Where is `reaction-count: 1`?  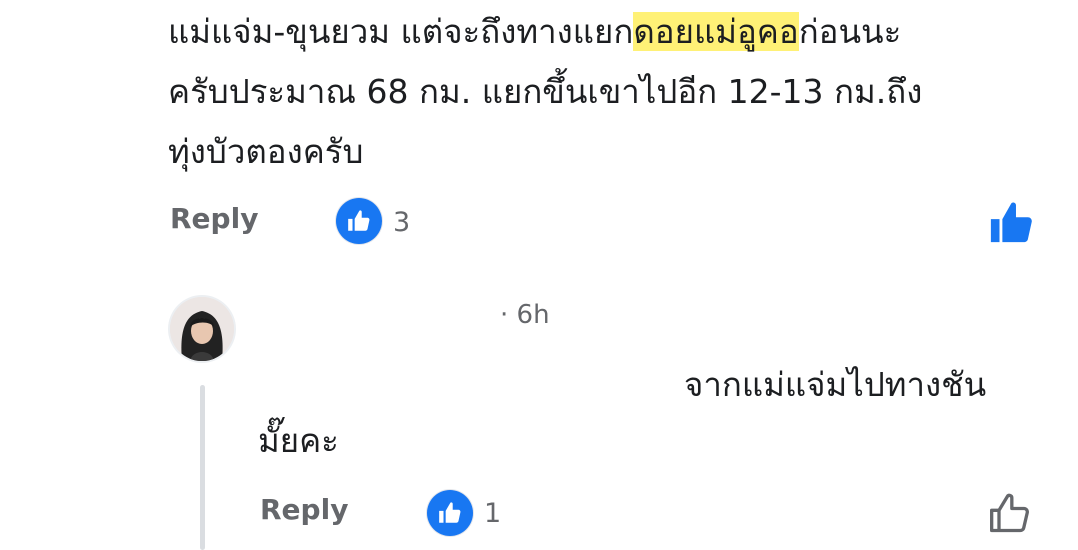 reaction-count: 1 is located at coordinates (493, 513).